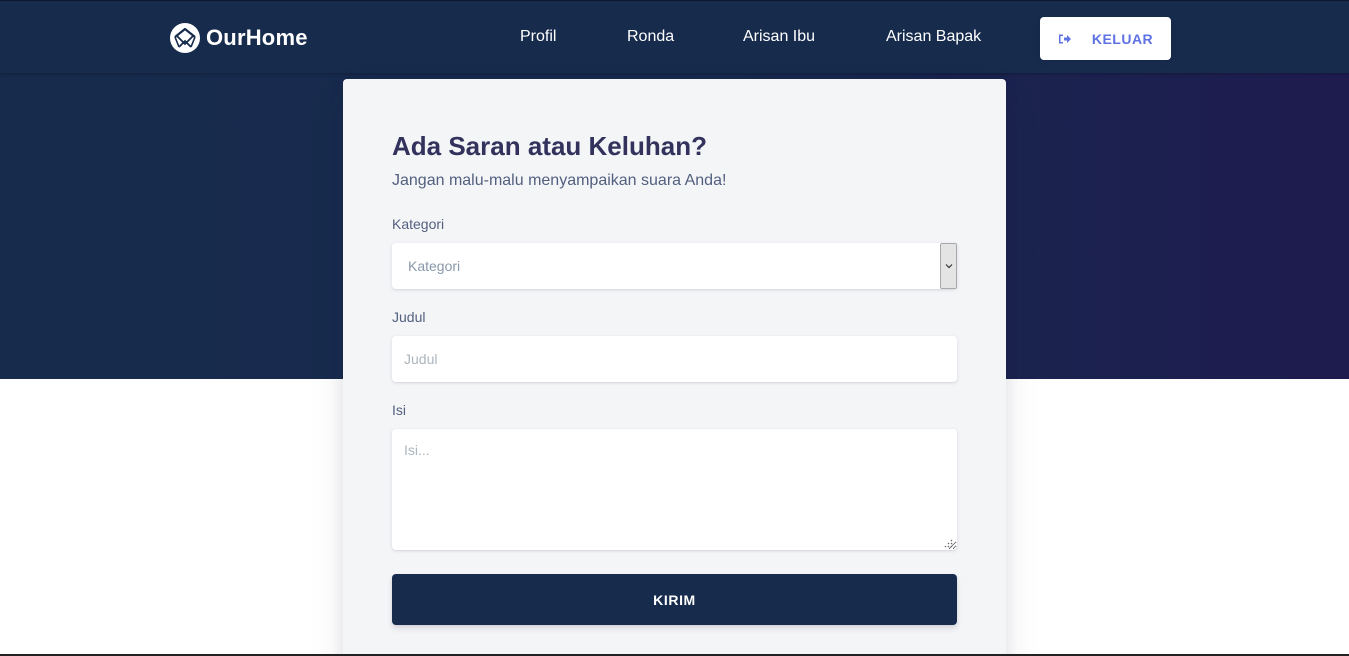 The height and width of the screenshot is (656, 1349). I want to click on submit-button: KIRIM, so click(674, 599).